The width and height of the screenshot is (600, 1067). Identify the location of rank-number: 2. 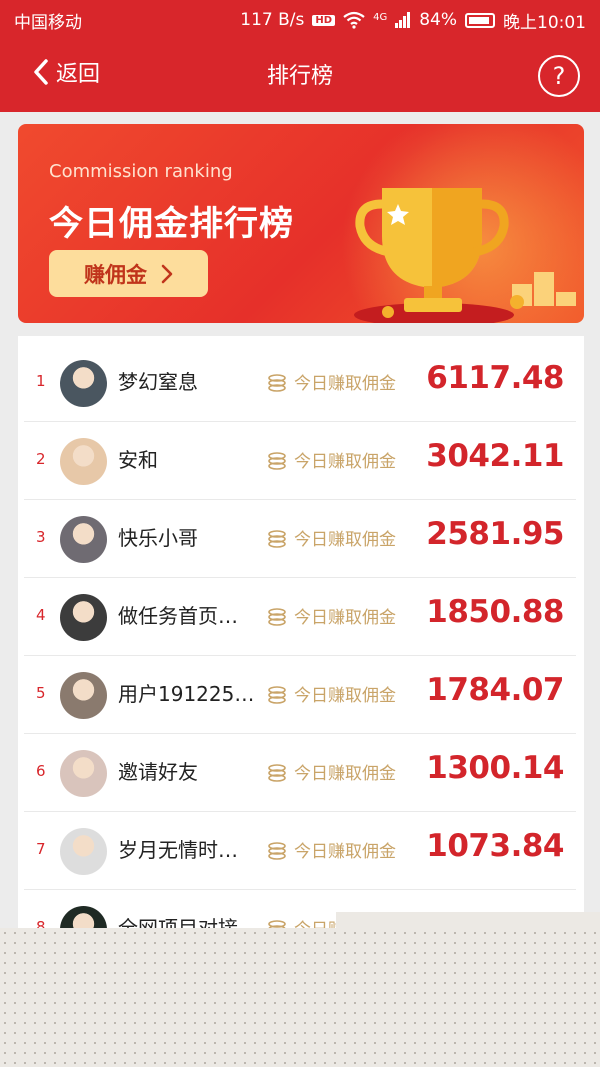
(41, 459).